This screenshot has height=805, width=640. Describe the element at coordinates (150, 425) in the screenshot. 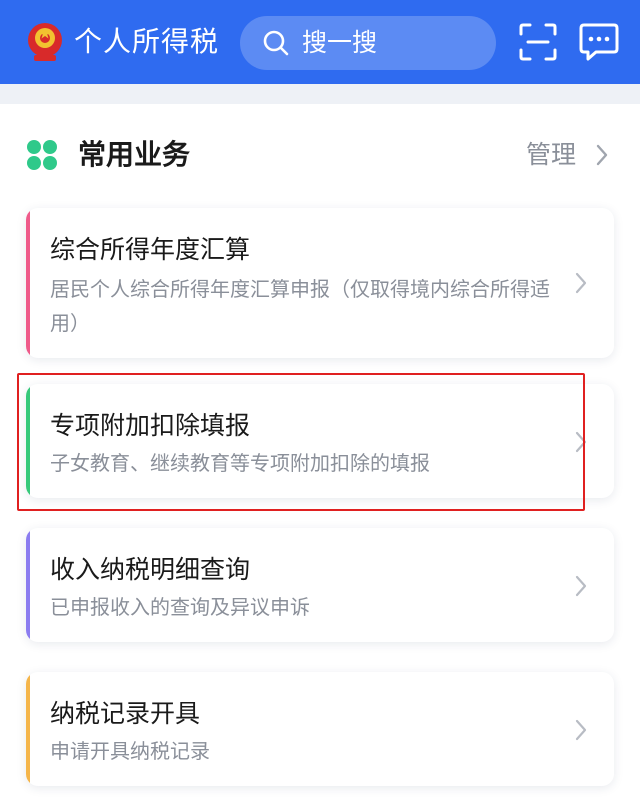

I see `card-title: 专项附加扣除填报` at that location.